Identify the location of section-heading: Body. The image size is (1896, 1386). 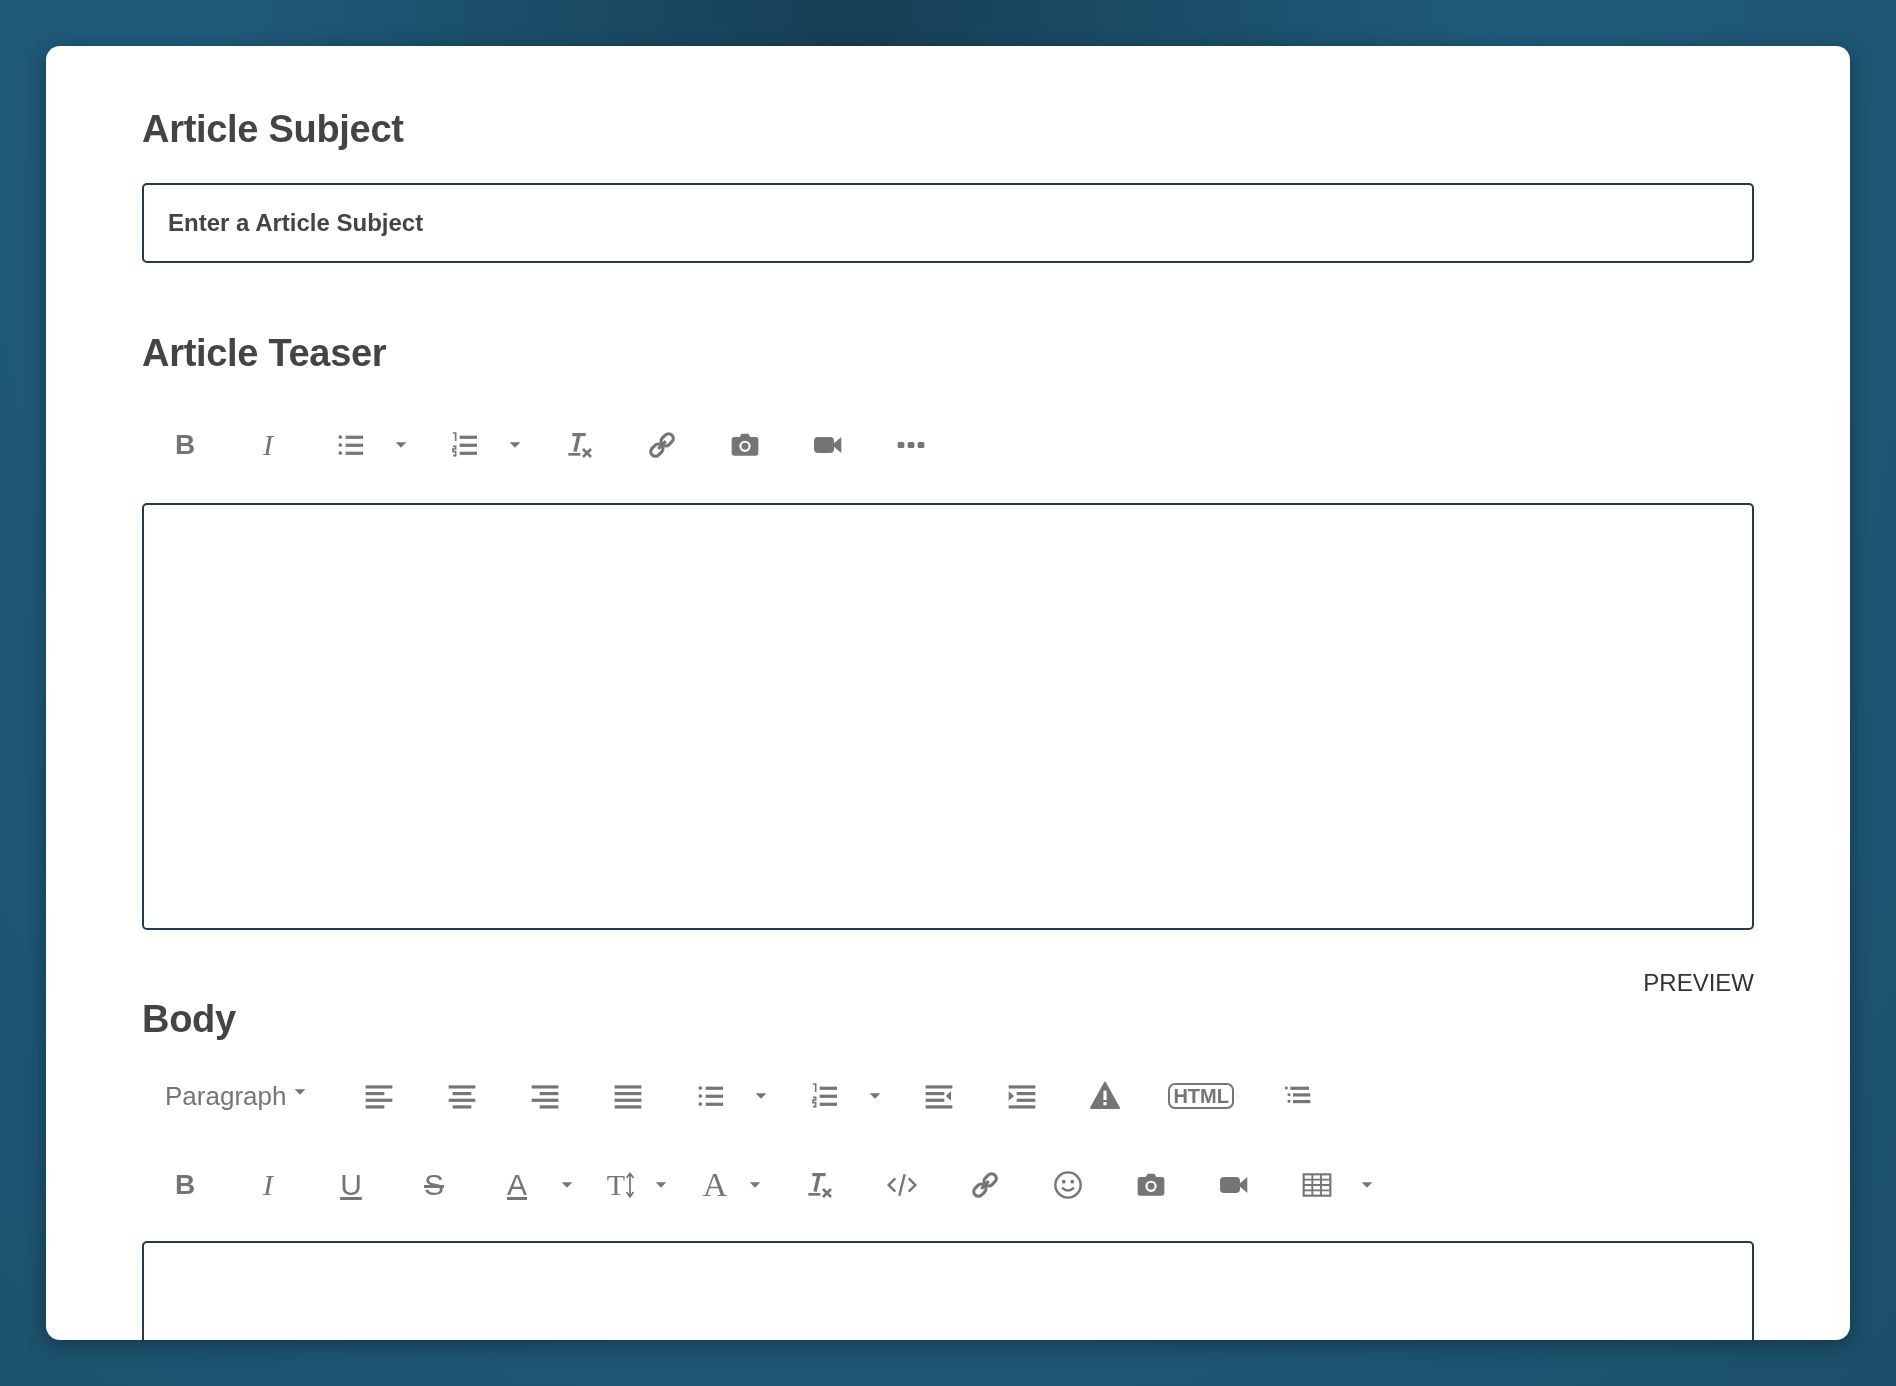
(189, 1019).